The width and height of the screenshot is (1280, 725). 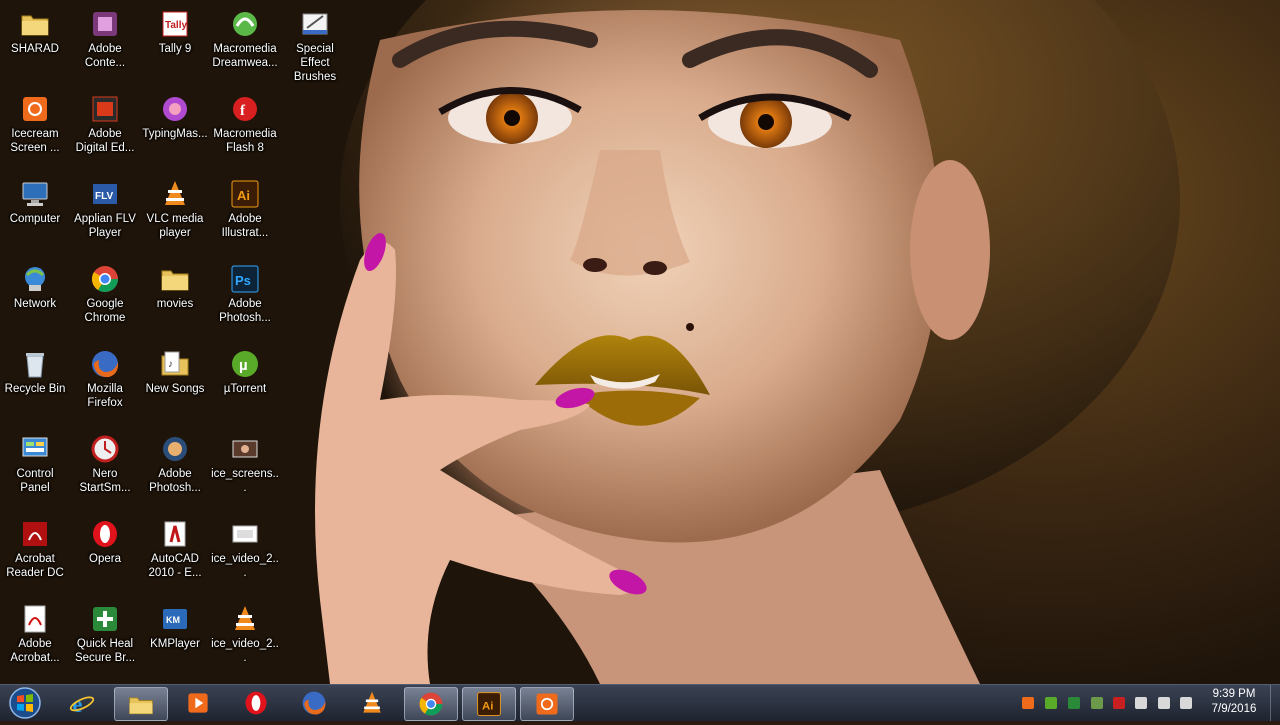 What do you see at coordinates (1141, 703) in the screenshot?
I see `action-center-icon` at bounding box center [1141, 703].